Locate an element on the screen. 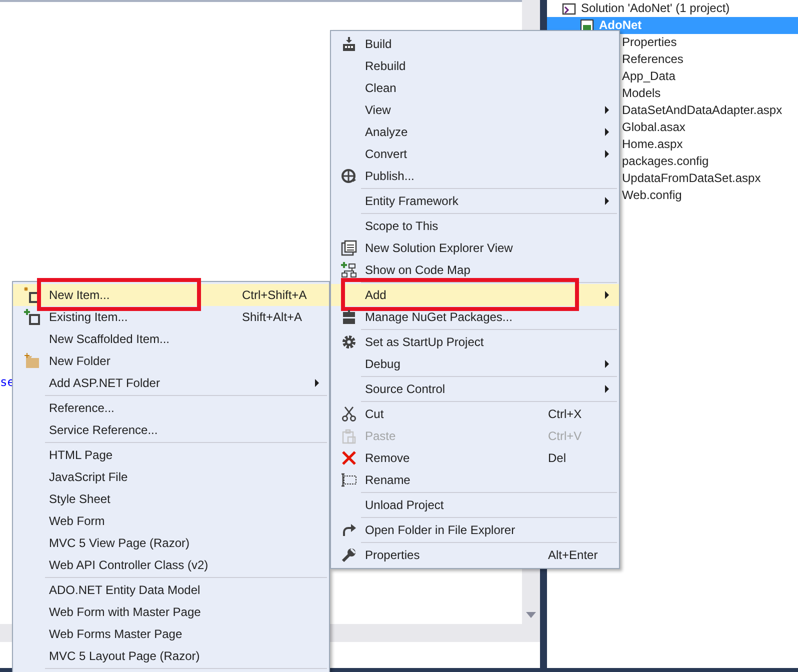  gear-icon is located at coordinates (349, 342).